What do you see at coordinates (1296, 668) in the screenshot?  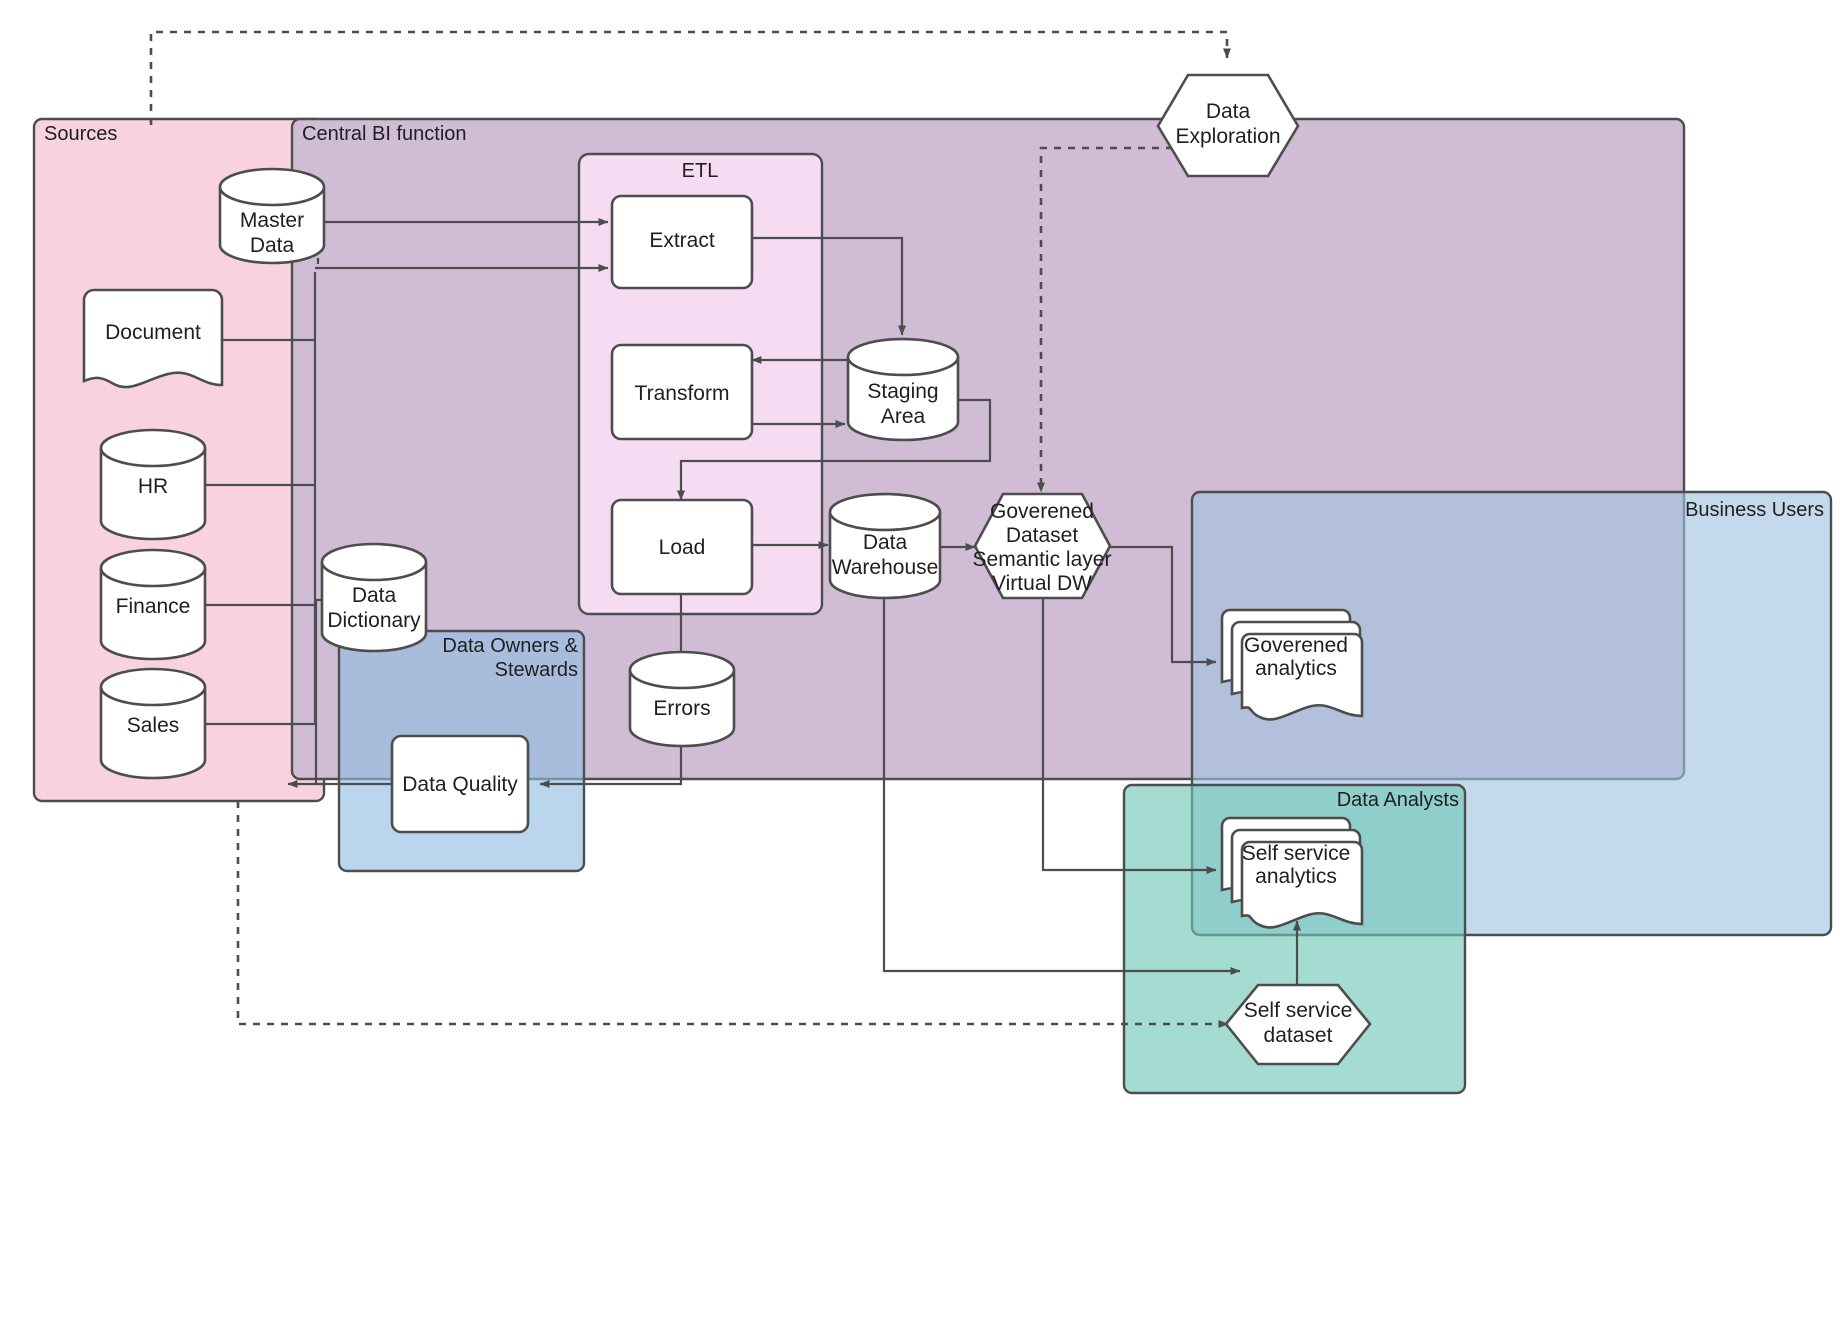 I see `node-label-governed-analytics-l2: analytics` at bounding box center [1296, 668].